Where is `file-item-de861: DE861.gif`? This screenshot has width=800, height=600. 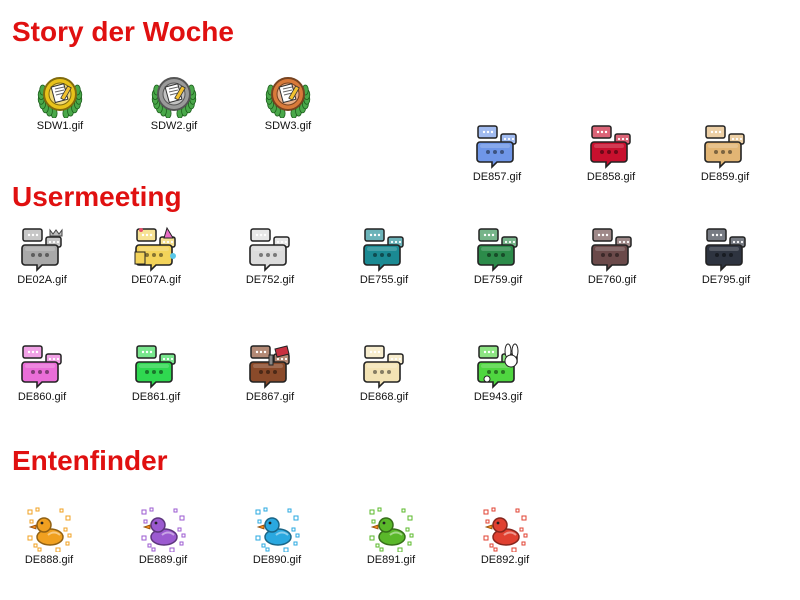
file-item-de861: DE861.gif is located at coordinates (156, 373).